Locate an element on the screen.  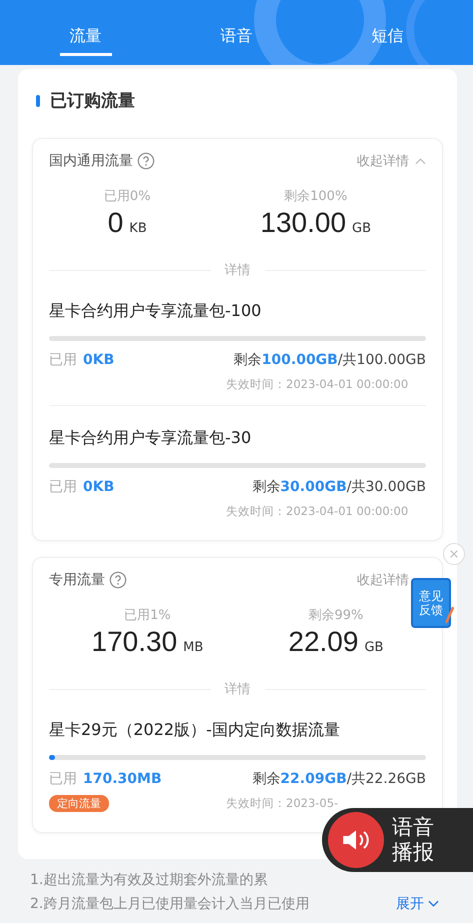
note-text: 1.超出流量为有效及过期套外流量的累 is located at coordinates (149, 880).